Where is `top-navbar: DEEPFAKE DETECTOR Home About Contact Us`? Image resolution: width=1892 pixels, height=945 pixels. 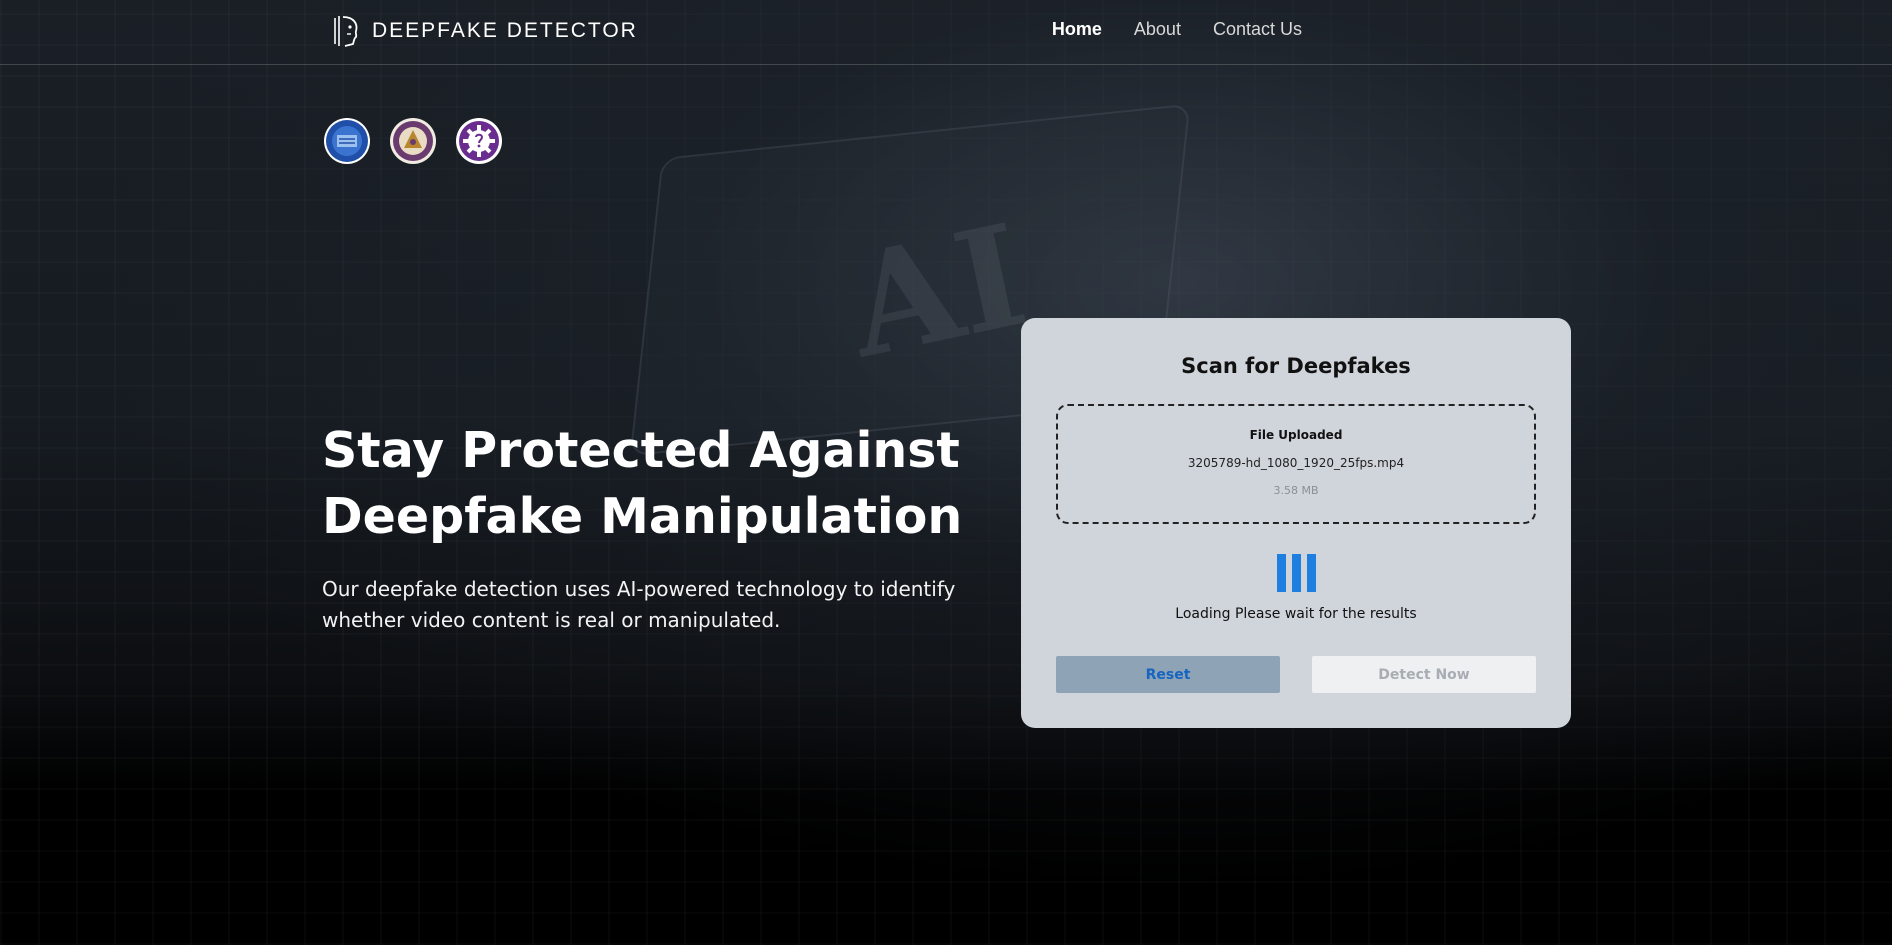 top-navbar: DEEPFAKE DETECTOR Home About Contact Us is located at coordinates (946, 32).